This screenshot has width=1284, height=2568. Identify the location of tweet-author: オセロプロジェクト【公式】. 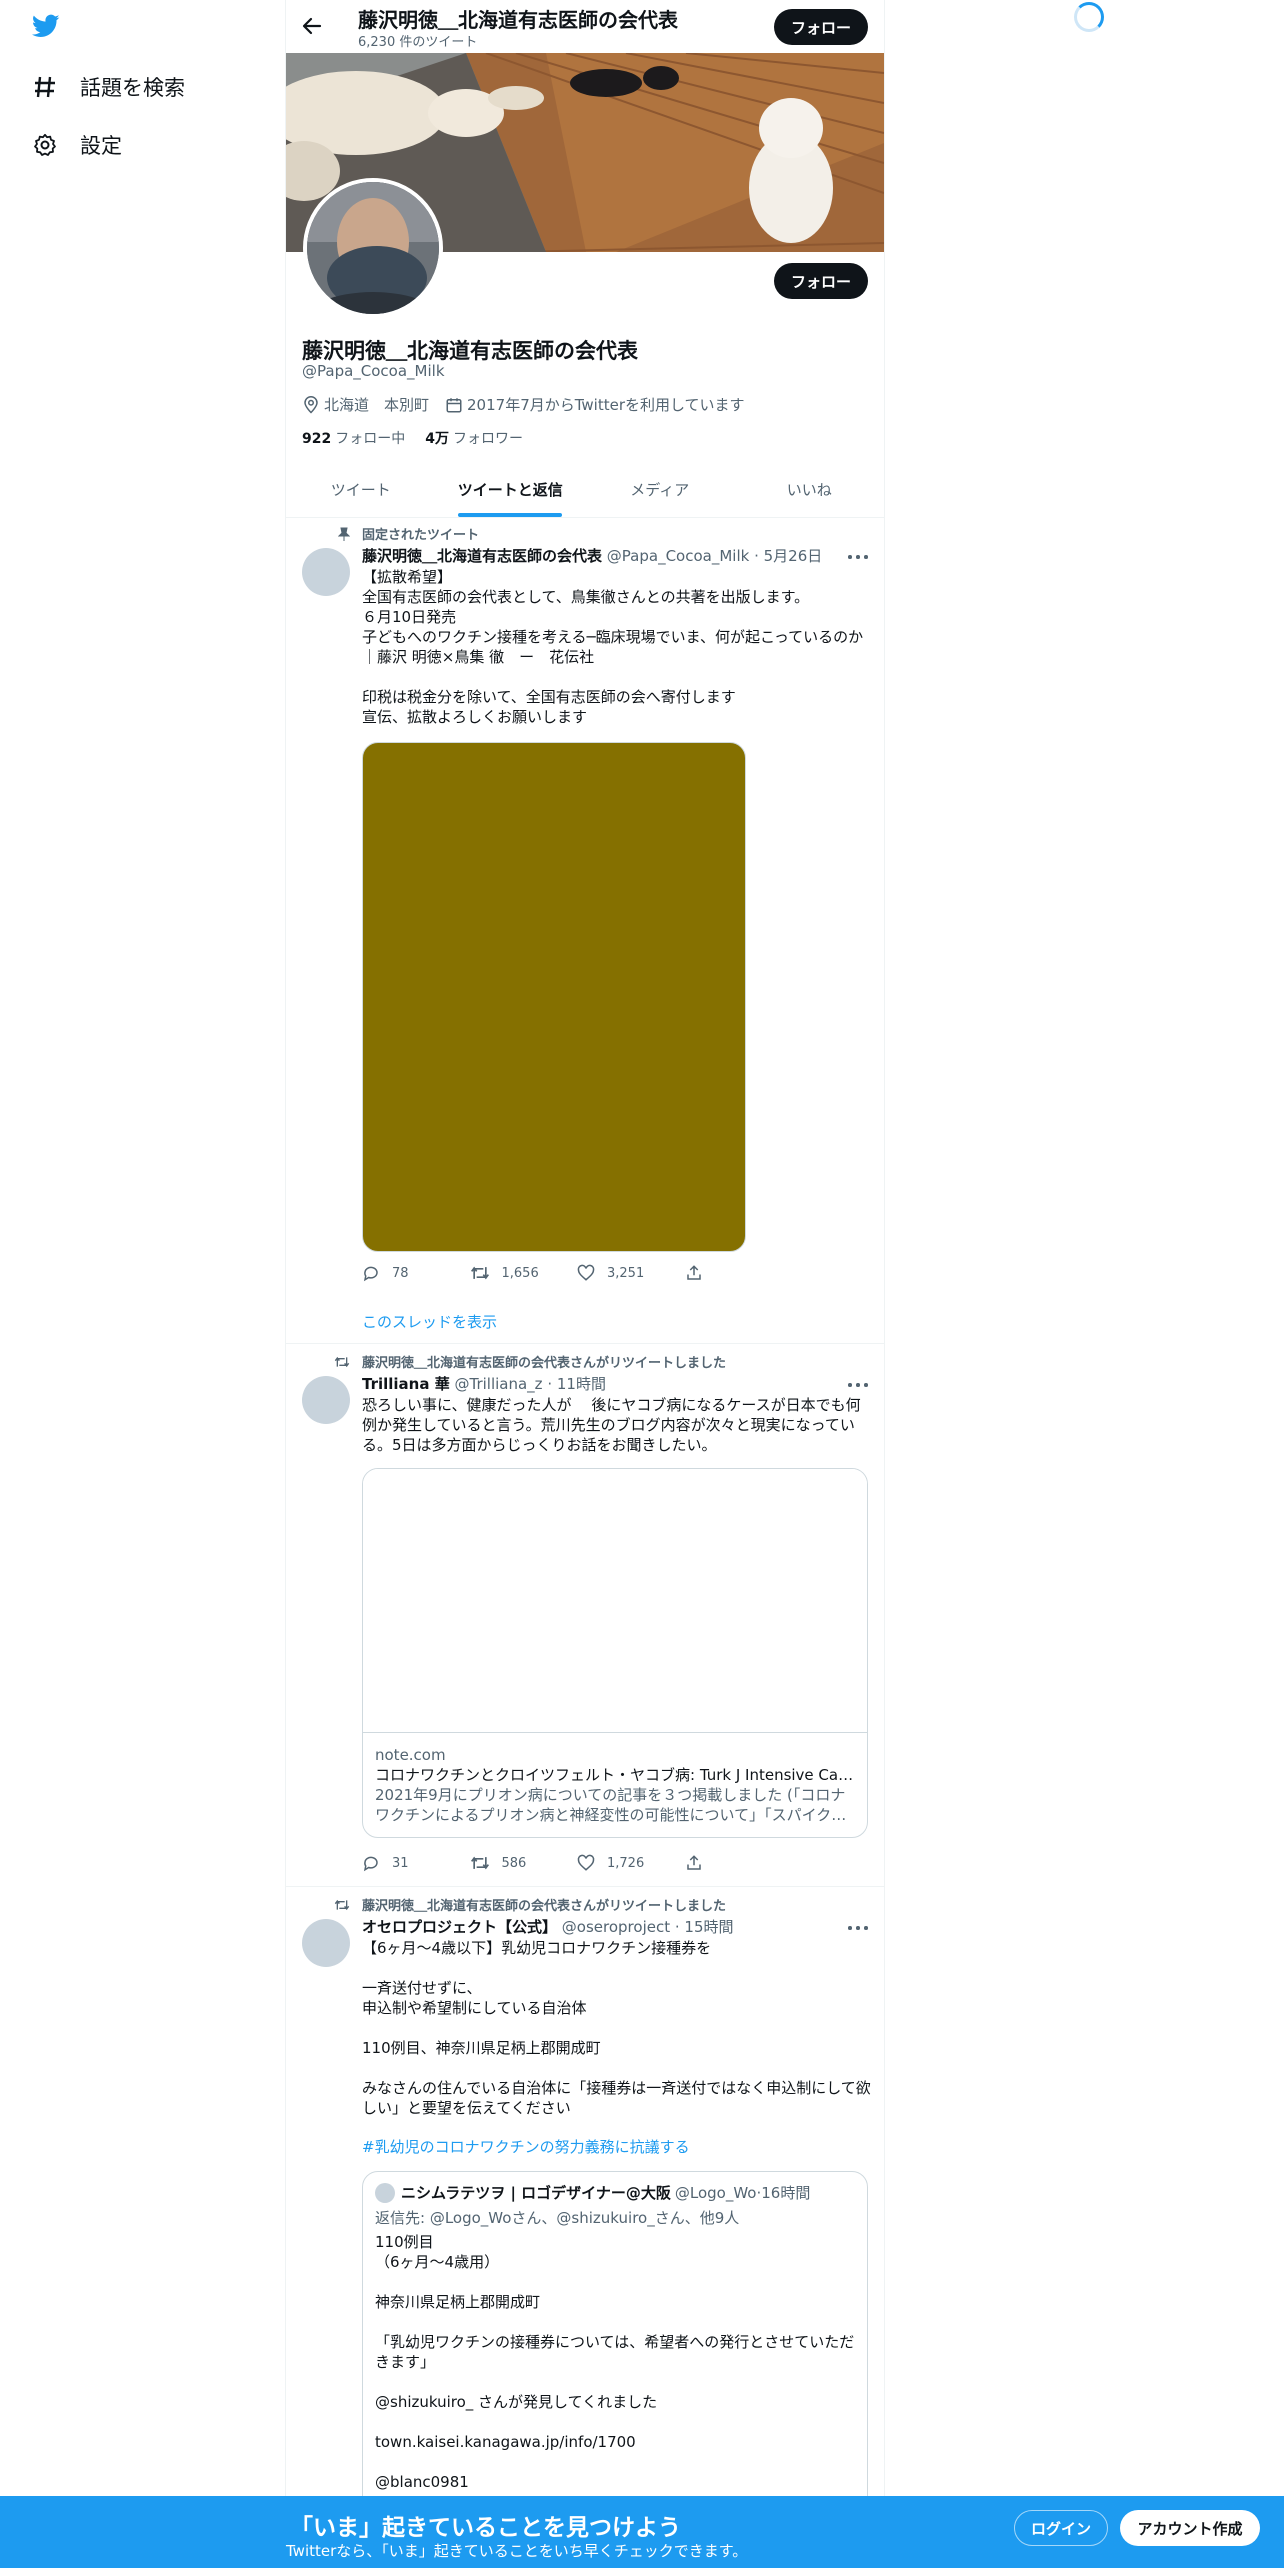
(459, 1927).